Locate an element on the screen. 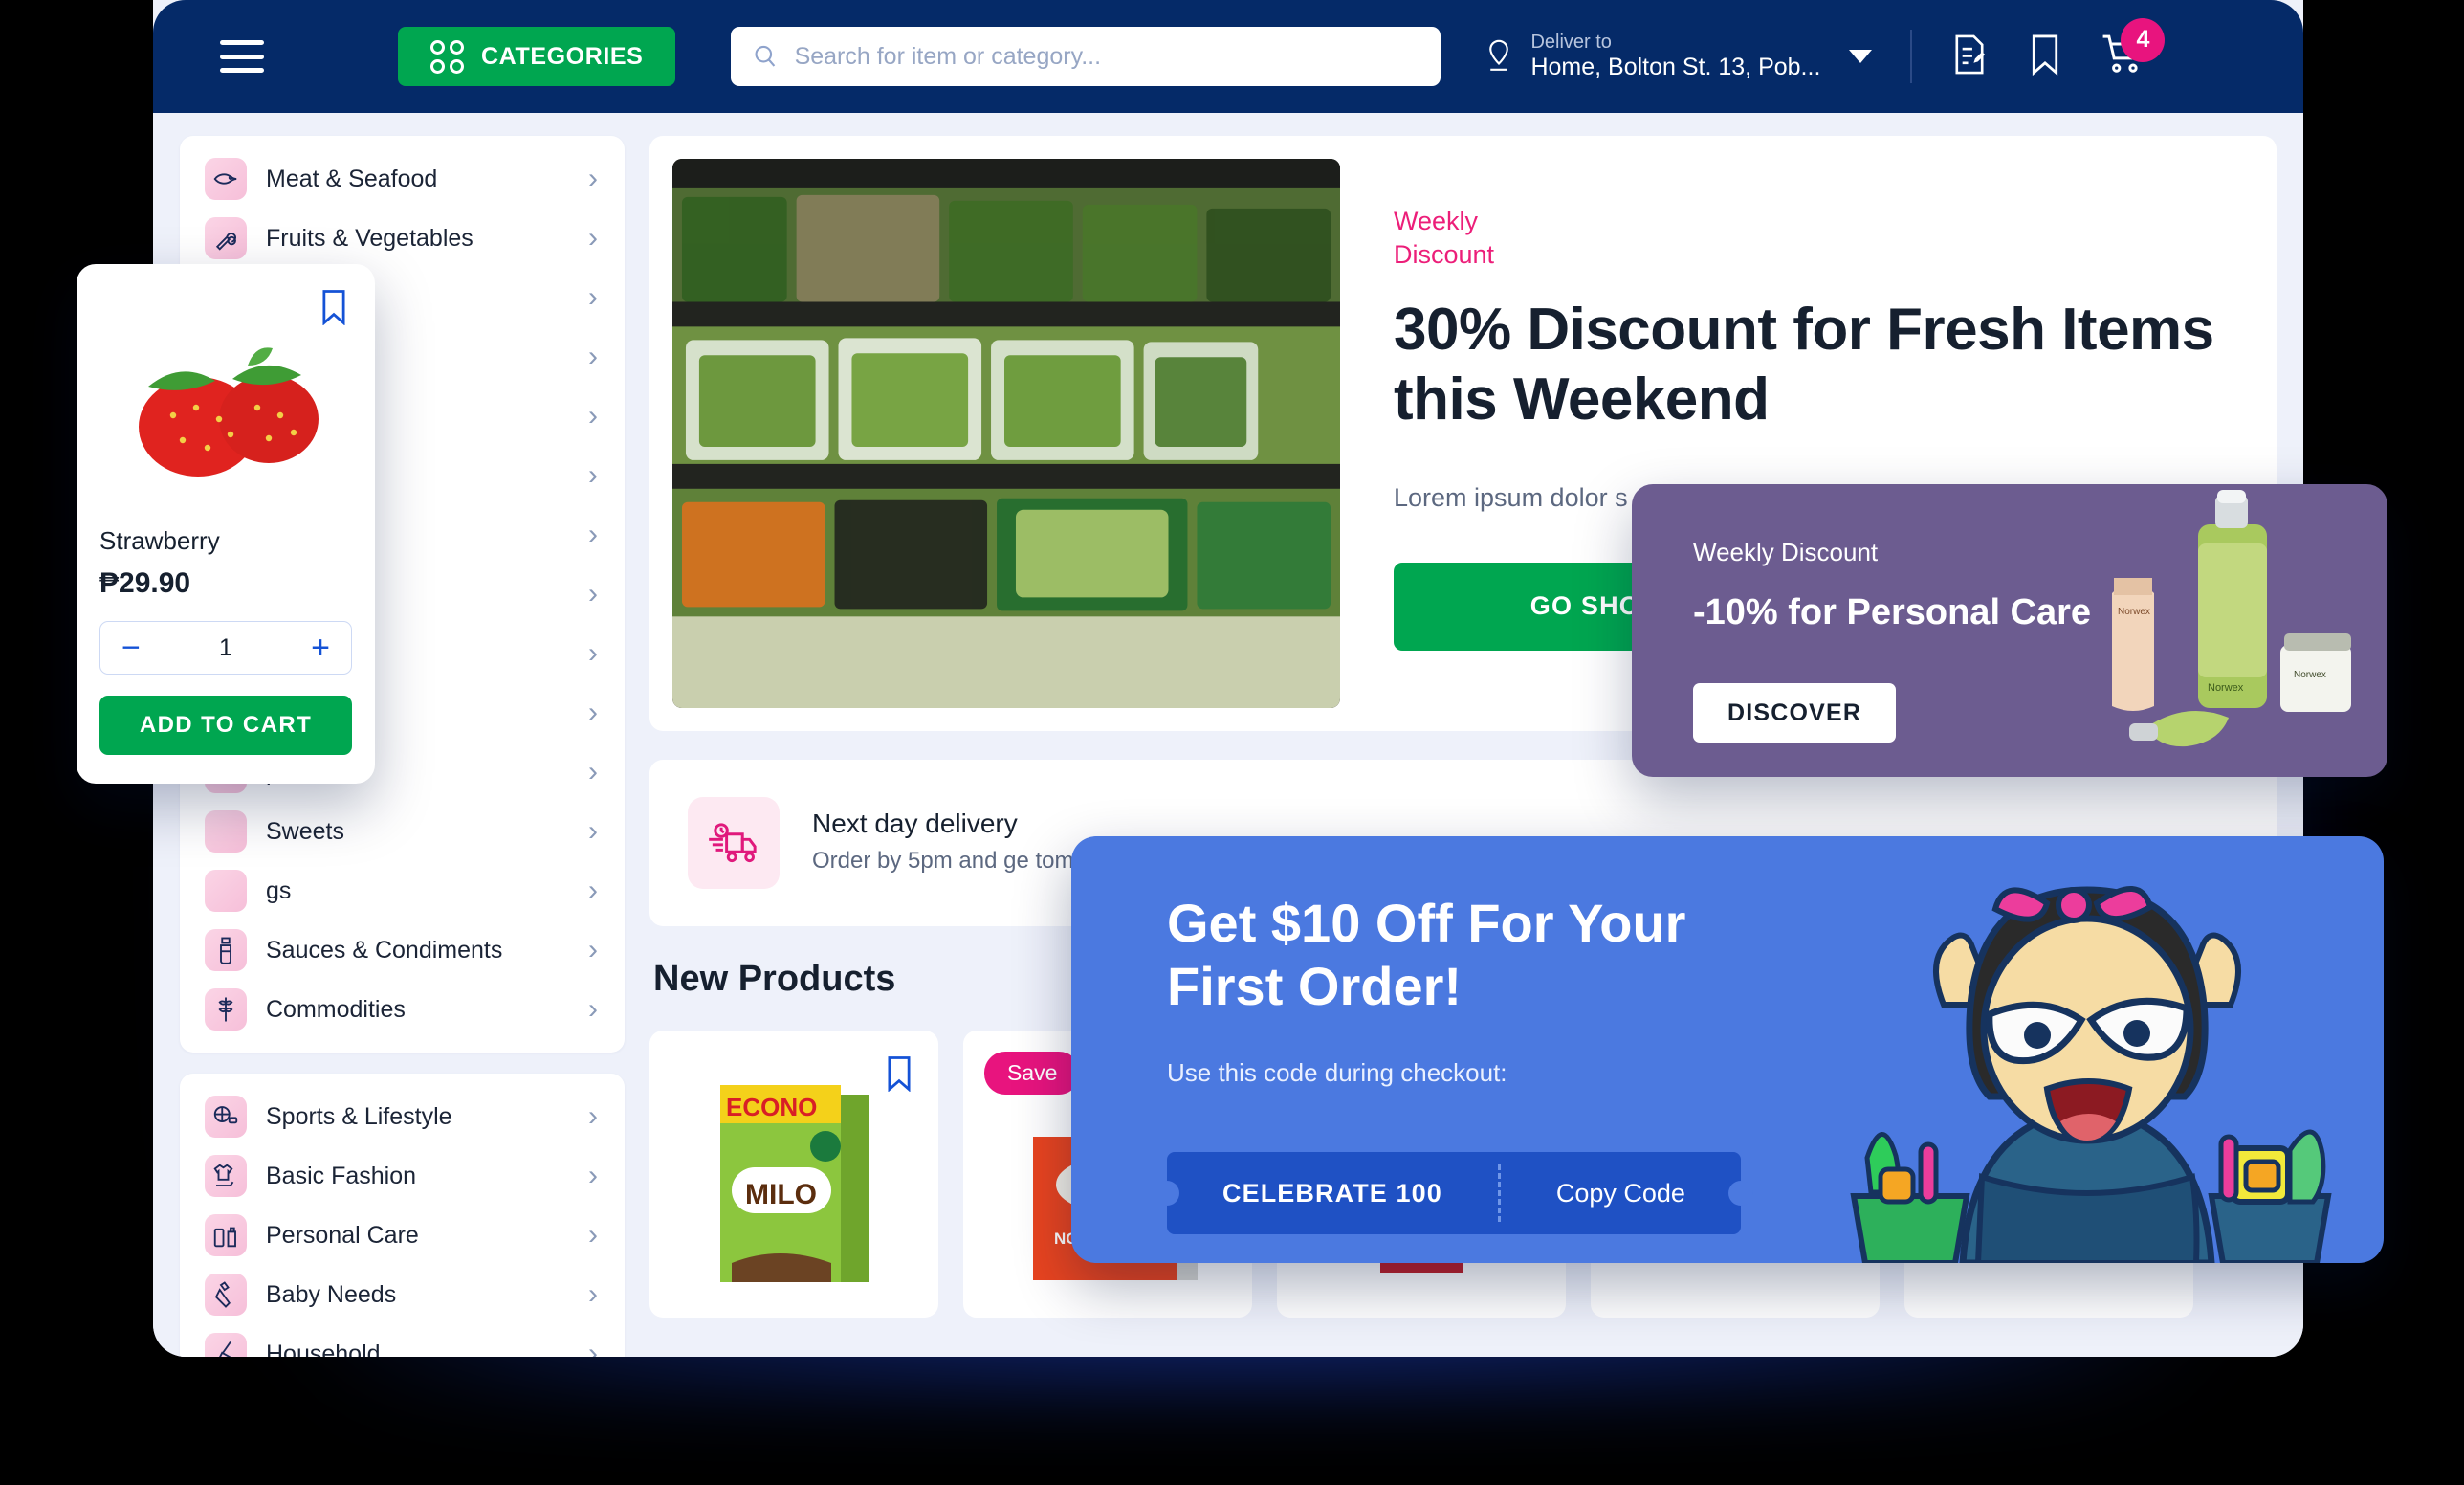 The width and height of the screenshot is (2464, 1485). sidebar-item-fruits-vegetables: Fruits & Vegetables › is located at coordinates (402, 238).